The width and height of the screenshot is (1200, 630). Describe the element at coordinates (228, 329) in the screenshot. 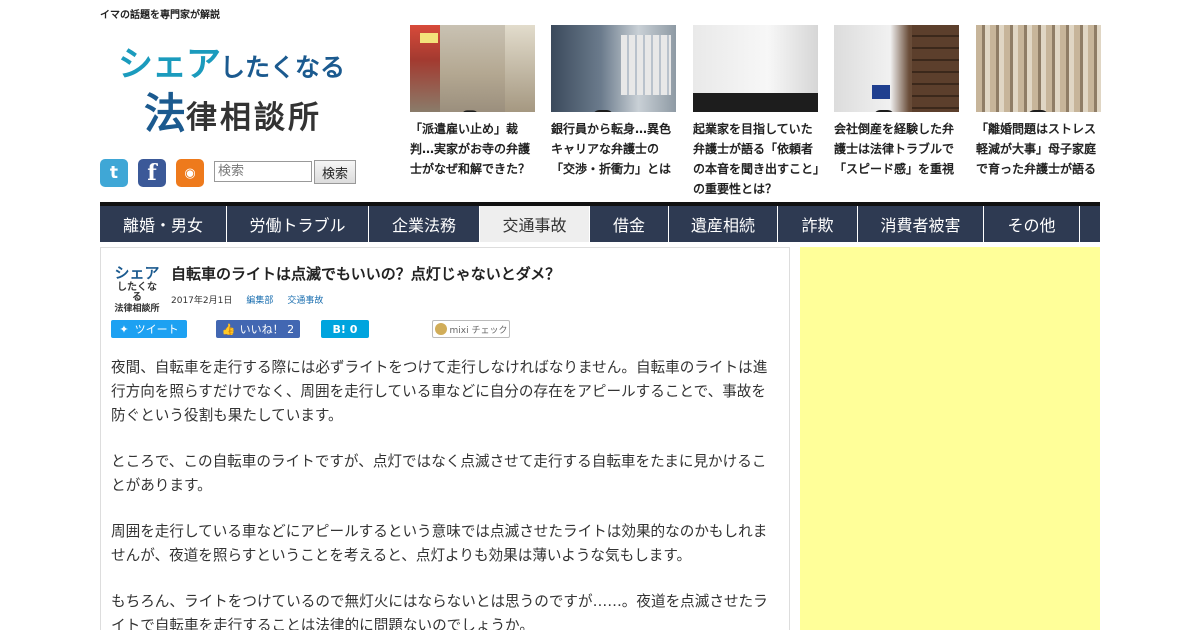

I see `thumbs-up-icon: 👍` at that location.